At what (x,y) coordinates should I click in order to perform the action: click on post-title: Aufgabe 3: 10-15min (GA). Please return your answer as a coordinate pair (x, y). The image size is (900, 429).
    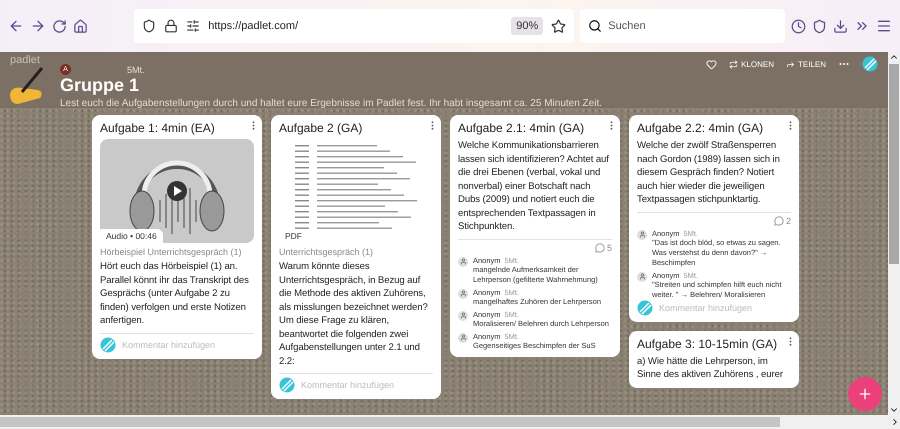
    Looking at the image, I should click on (707, 343).